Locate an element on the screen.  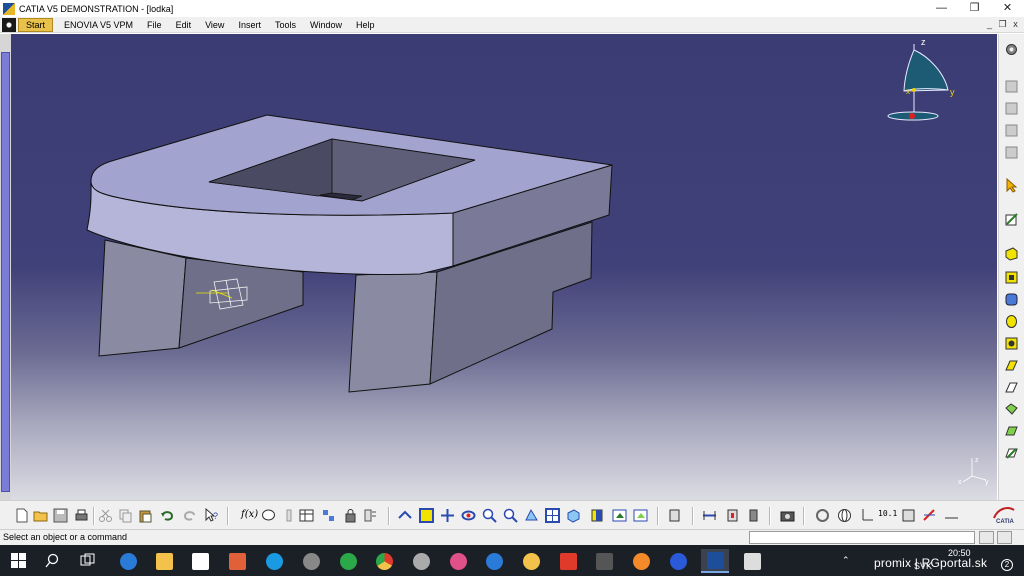
left-leg-front is located at coordinates (142, 298).